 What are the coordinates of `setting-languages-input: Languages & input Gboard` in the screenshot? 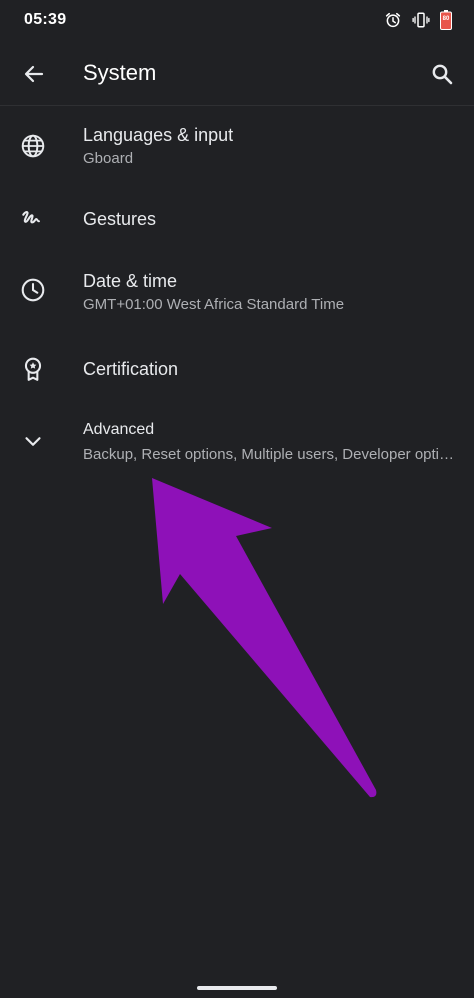 It's located at (237, 146).